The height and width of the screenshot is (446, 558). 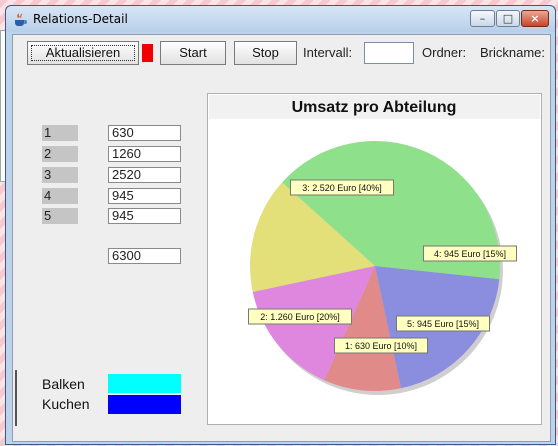 What do you see at coordinates (535, 18) in the screenshot?
I see `close-button: ×` at bounding box center [535, 18].